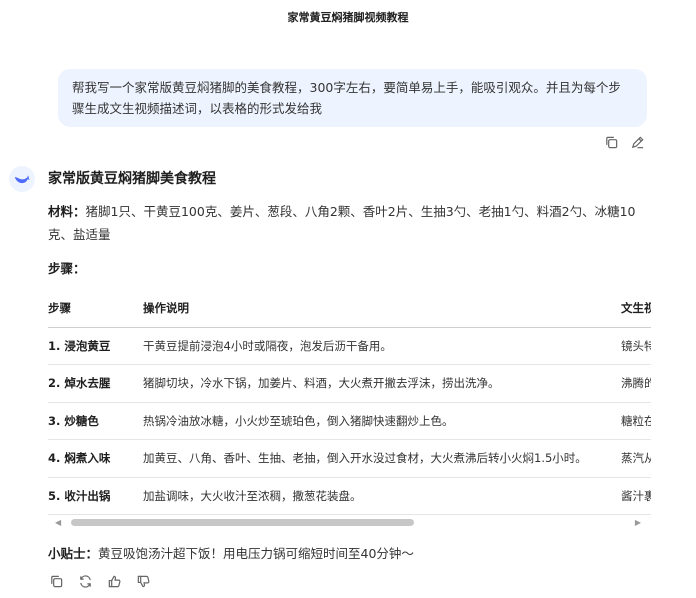 The width and height of the screenshot is (696, 598). What do you see at coordinates (624, 142) in the screenshot?
I see `user-message-actions` at bounding box center [624, 142].